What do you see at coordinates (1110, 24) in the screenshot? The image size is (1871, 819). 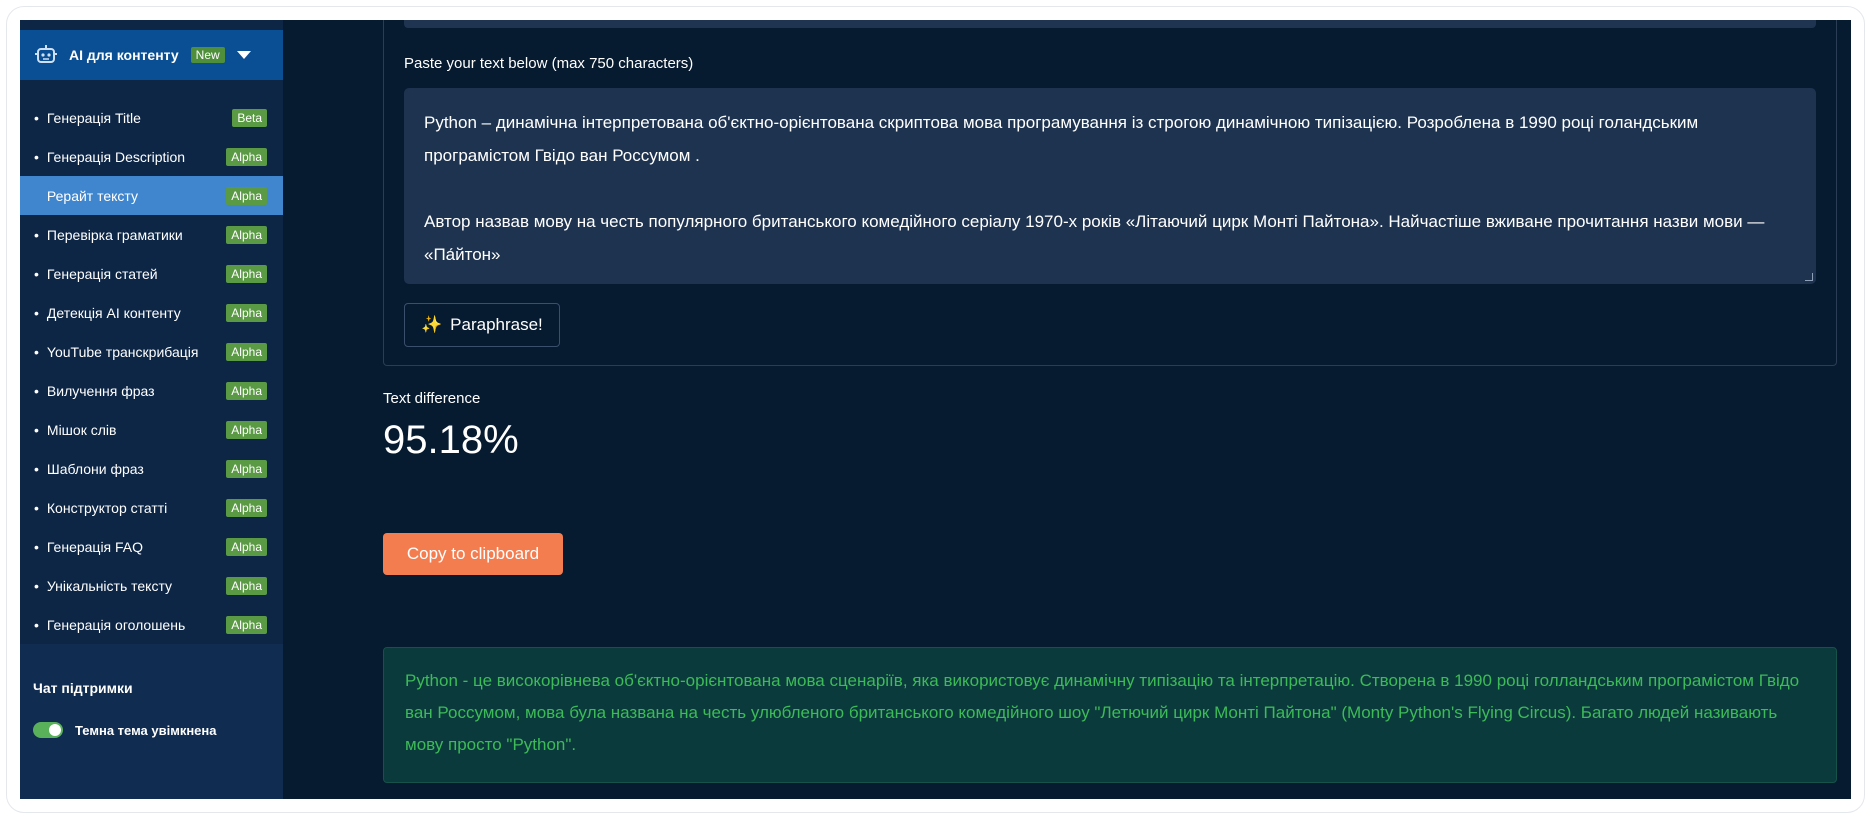 I see `previous-field-edge` at bounding box center [1110, 24].